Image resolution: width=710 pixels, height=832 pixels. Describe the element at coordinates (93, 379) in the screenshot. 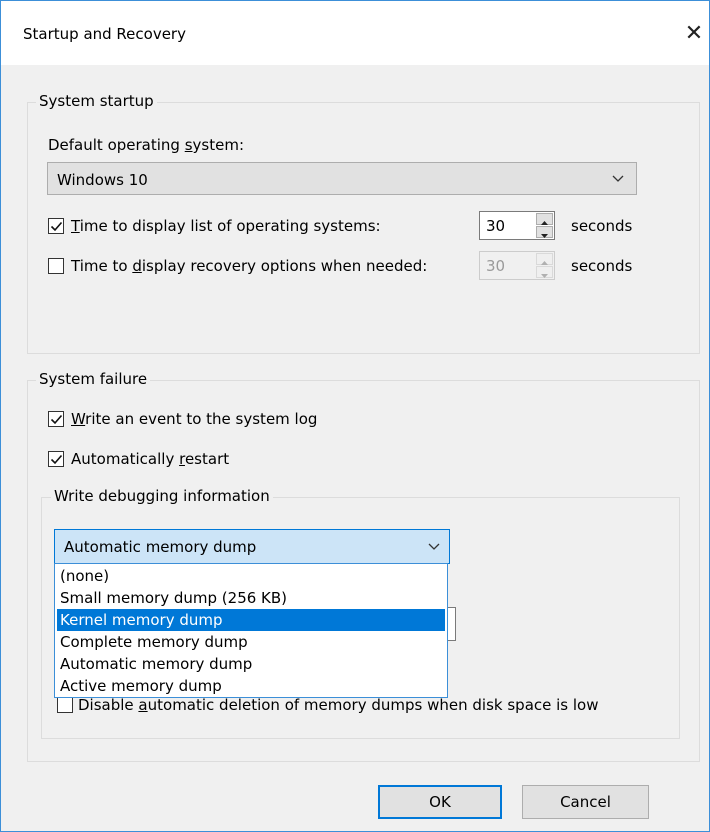

I see `system-failure-legend: System failure` at that location.